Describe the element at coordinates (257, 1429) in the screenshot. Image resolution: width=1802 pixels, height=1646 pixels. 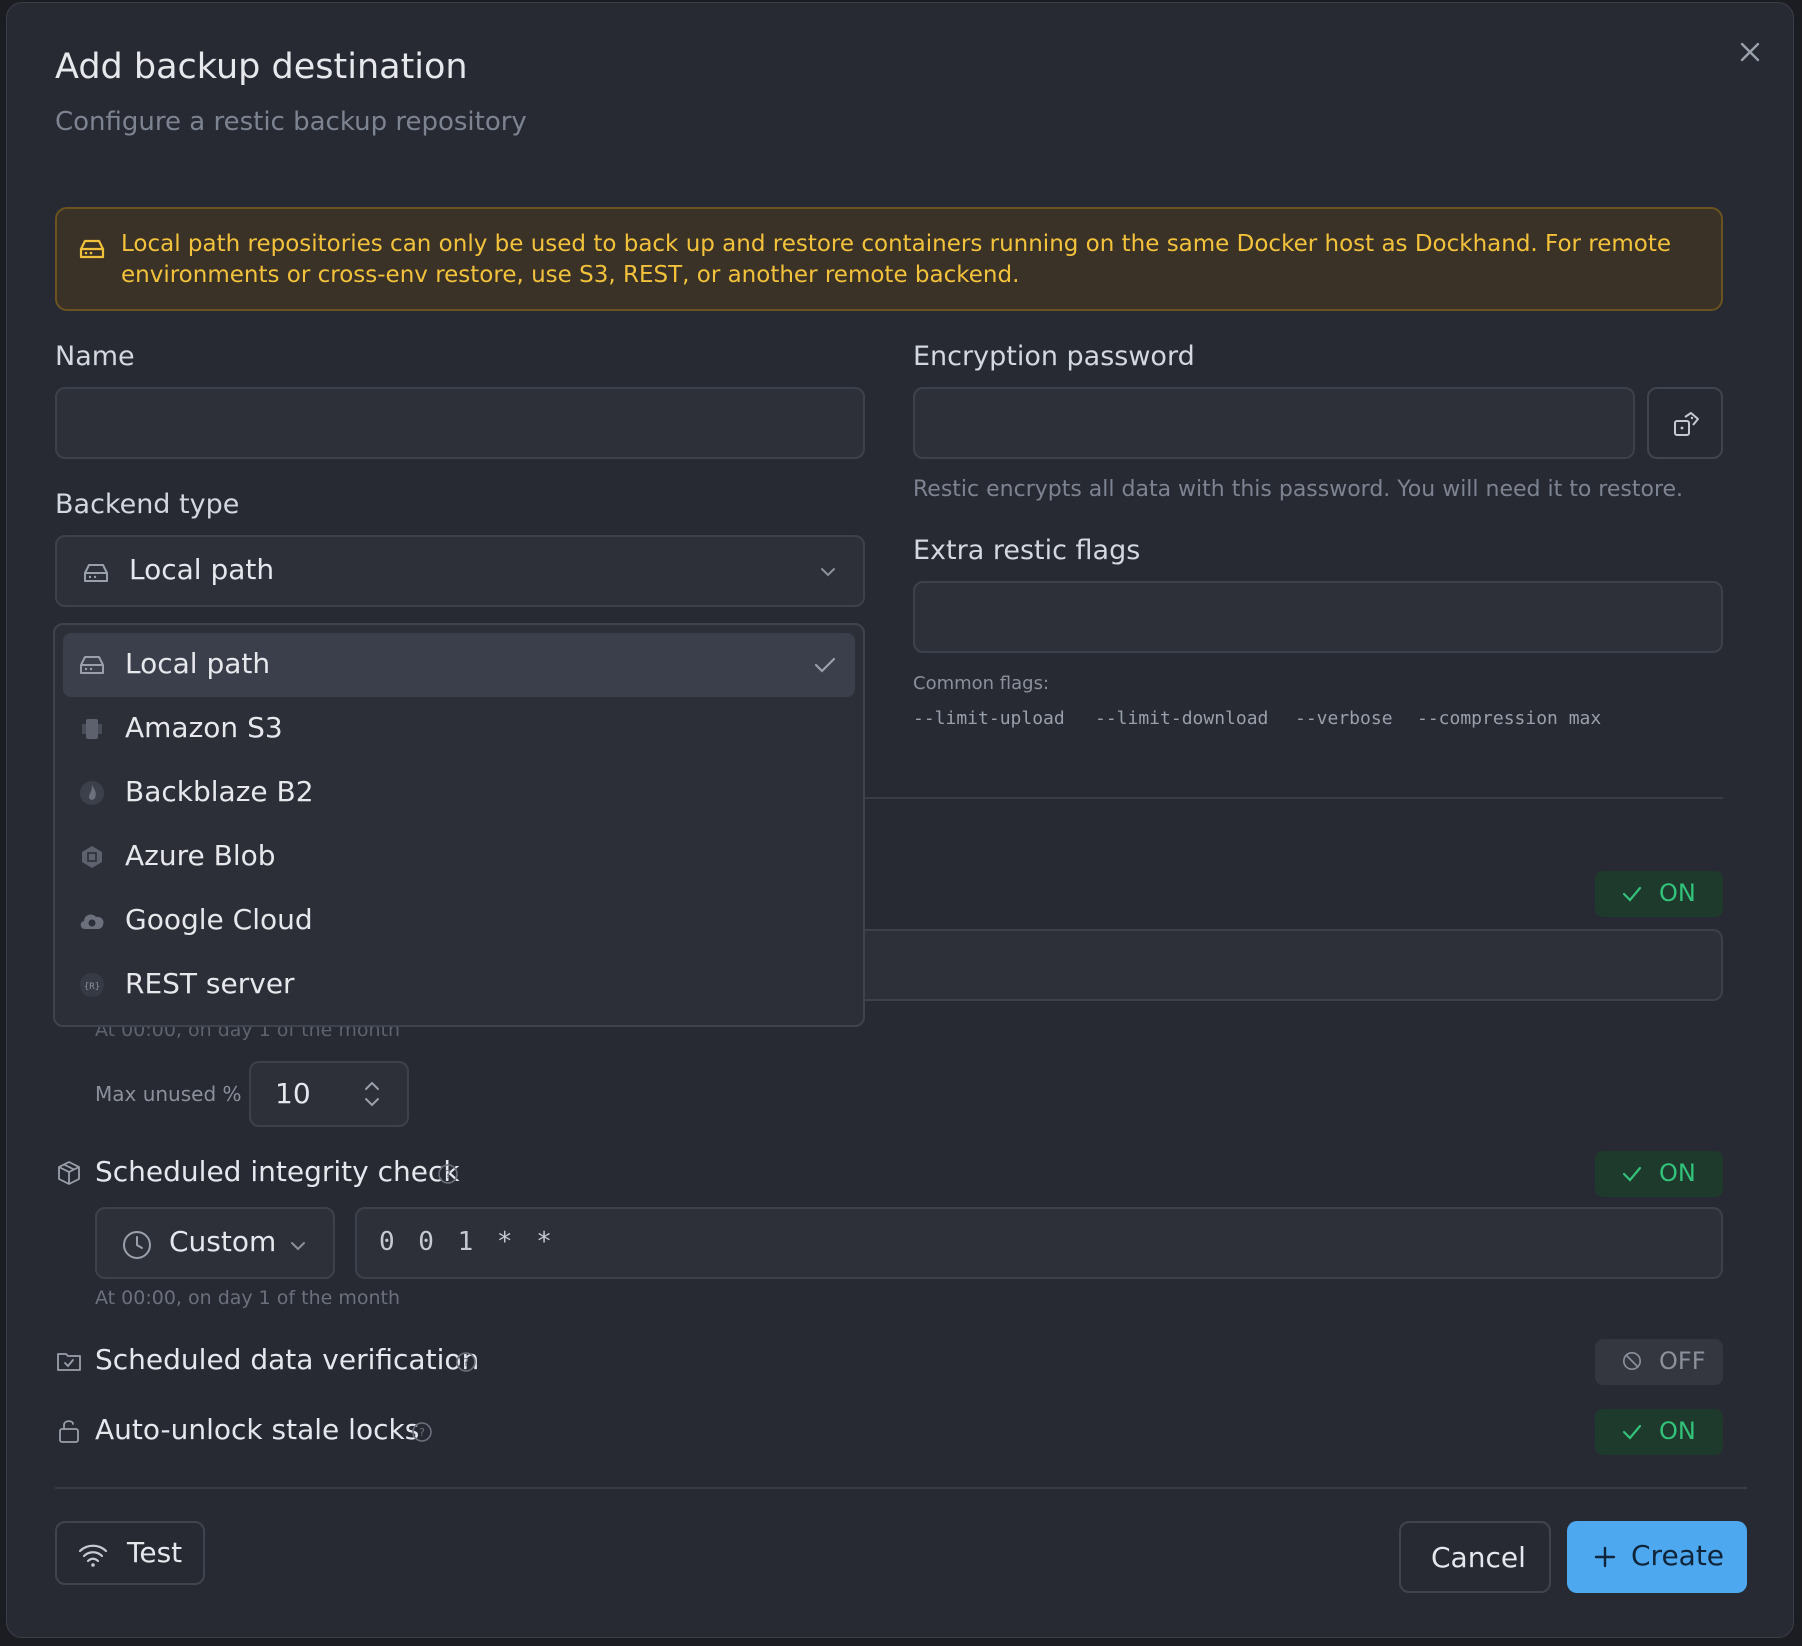
I see `auto-unlock-title: Auto-unlock stale locks` at that location.